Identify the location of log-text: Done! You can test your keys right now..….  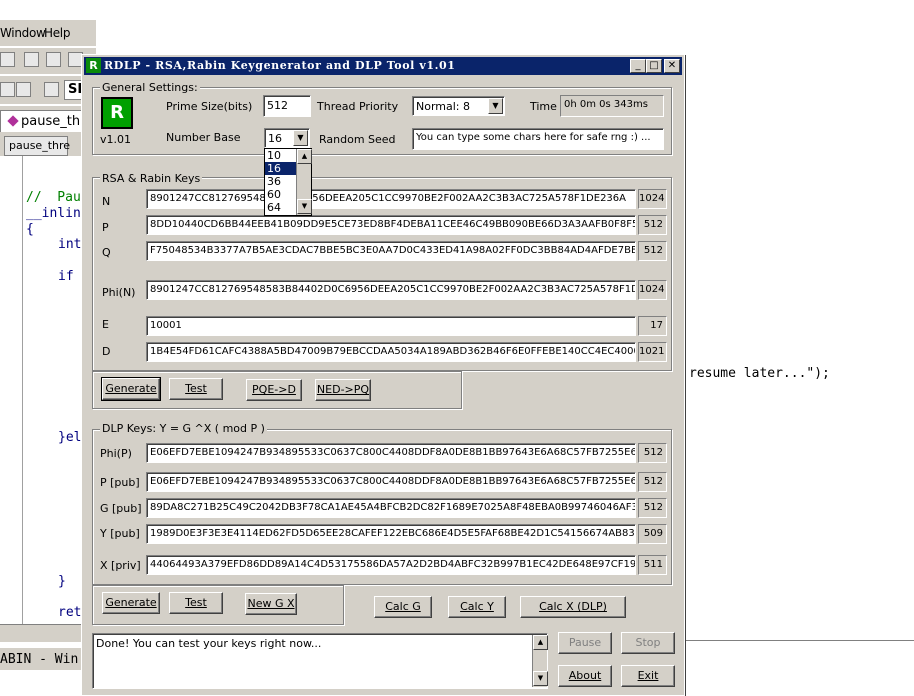
(209, 643).